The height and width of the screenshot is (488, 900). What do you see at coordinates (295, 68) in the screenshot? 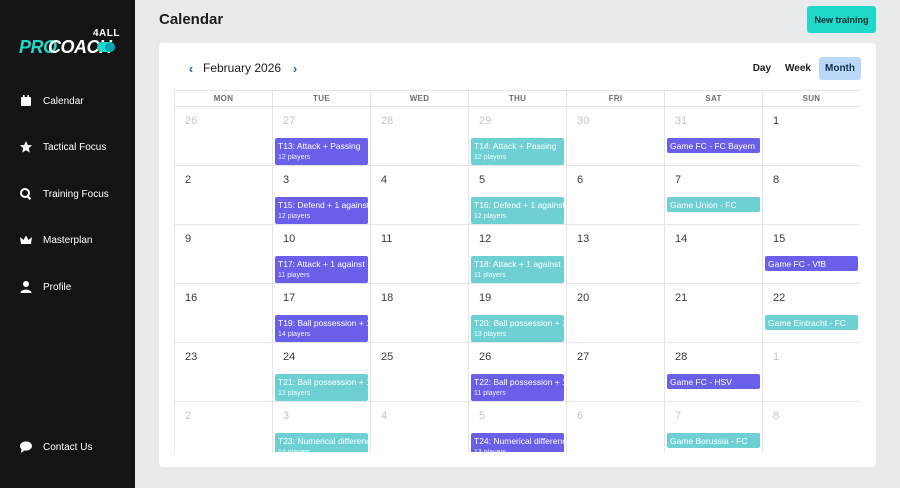
I see `chevron-right-icon: ›` at bounding box center [295, 68].